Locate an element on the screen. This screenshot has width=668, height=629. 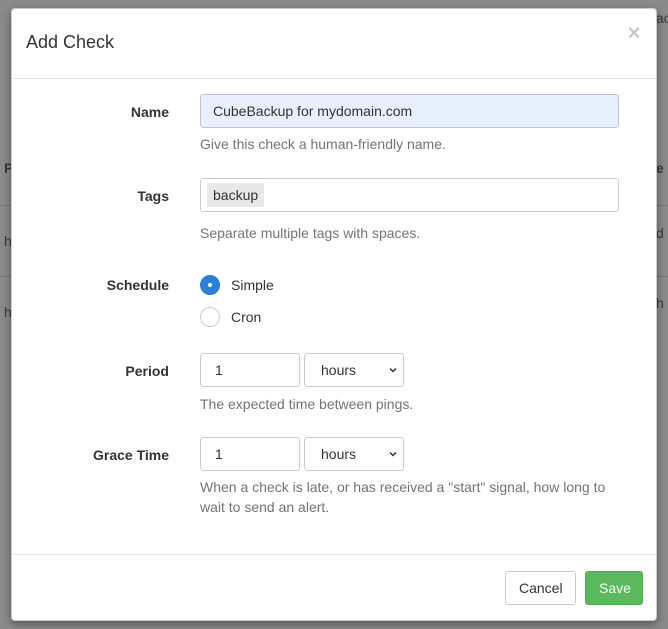
background-fragment: e is located at coordinates (660, 168).